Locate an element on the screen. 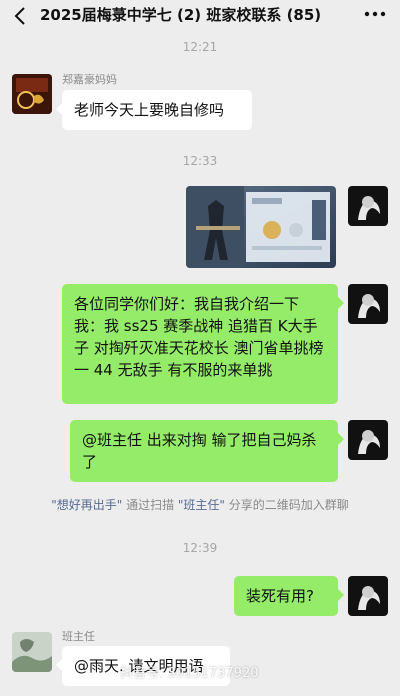 The width and height of the screenshot is (400, 696). sender-name: 班主任 is located at coordinates (78, 636).